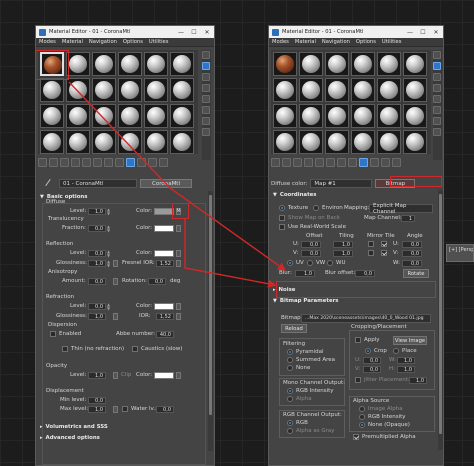 This screenshot has width=474, height=466. What do you see at coordinates (178, 306) in the screenshot?
I see `refraction-map-button` at bounding box center [178, 306].